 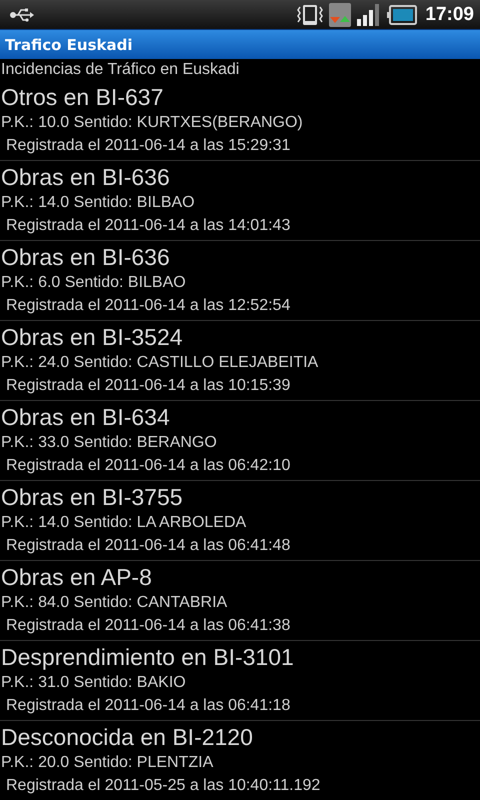 What do you see at coordinates (85, 417) in the screenshot?
I see `incident-title: Obras en BI-634` at bounding box center [85, 417].